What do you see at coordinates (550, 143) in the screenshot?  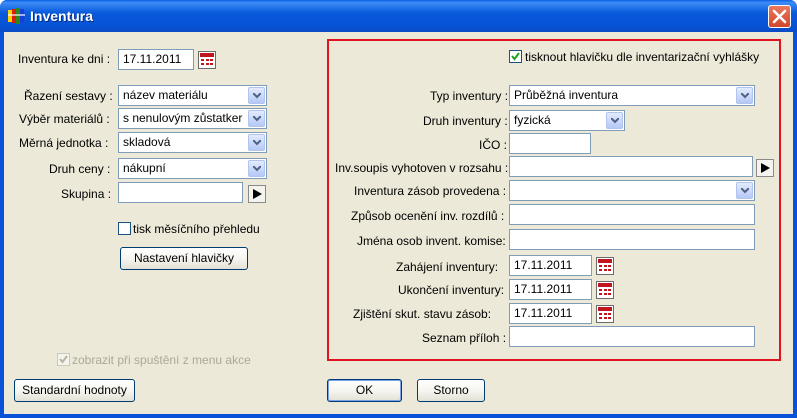 I see `ico-field` at bounding box center [550, 143].